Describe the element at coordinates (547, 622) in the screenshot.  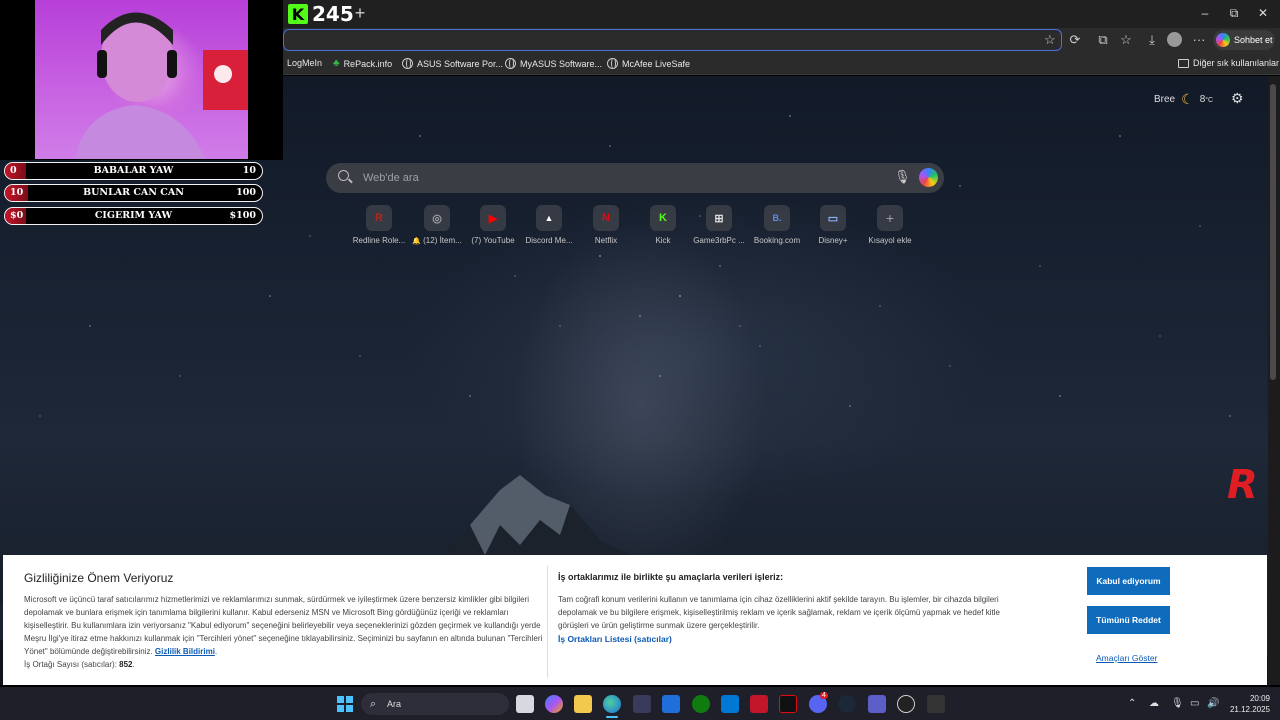
I see `consent-divider` at that location.